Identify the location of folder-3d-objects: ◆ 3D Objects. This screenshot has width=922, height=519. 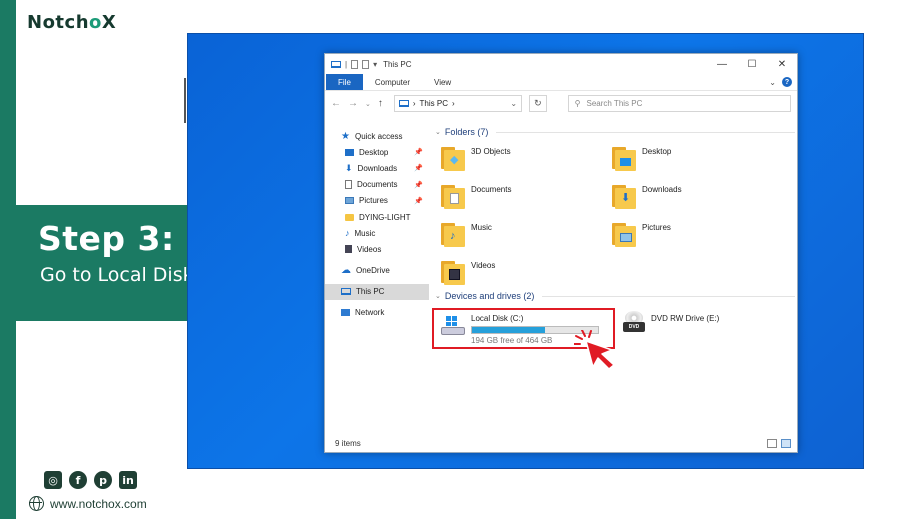
(526, 159).